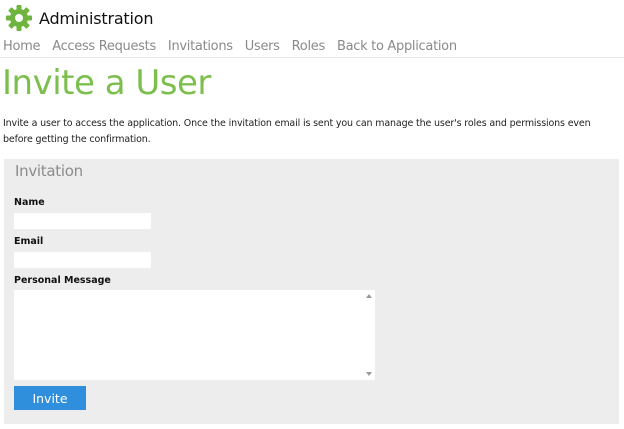  What do you see at coordinates (397, 46) in the screenshot?
I see `nav-item-back-to-application: Back to Application` at bounding box center [397, 46].